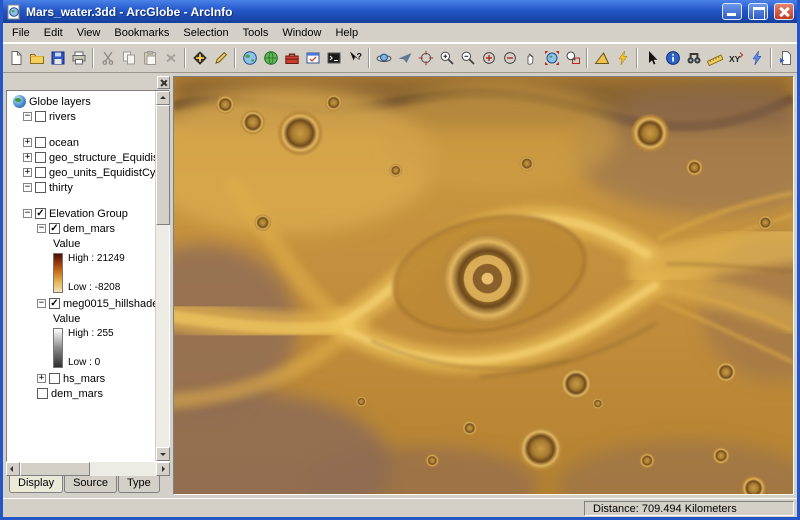 This screenshot has width=800, height=520. What do you see at coordinates (141, 33) in the screenshot?
I see `menu-bookmarks: Bookmarks` at bounding box center [141, 33].